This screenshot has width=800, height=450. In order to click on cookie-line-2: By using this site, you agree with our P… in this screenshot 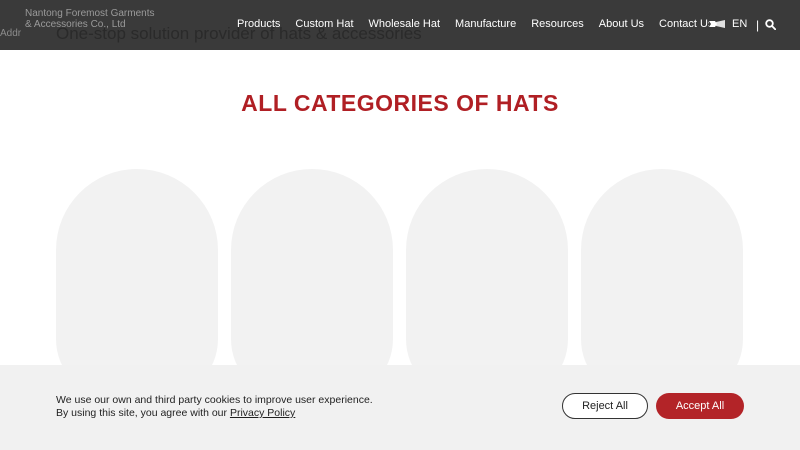, I will do `click(214, 413)`.